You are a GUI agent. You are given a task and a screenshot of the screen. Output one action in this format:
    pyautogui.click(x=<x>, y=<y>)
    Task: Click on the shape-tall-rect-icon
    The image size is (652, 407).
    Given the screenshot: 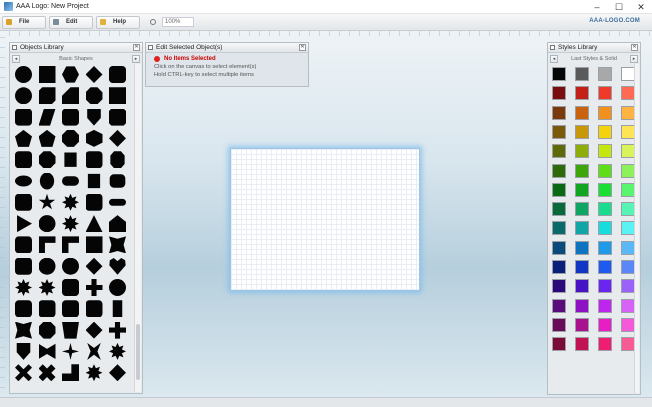 What is the action you would take?
    pyautogui.click(x=117, y=309)
    